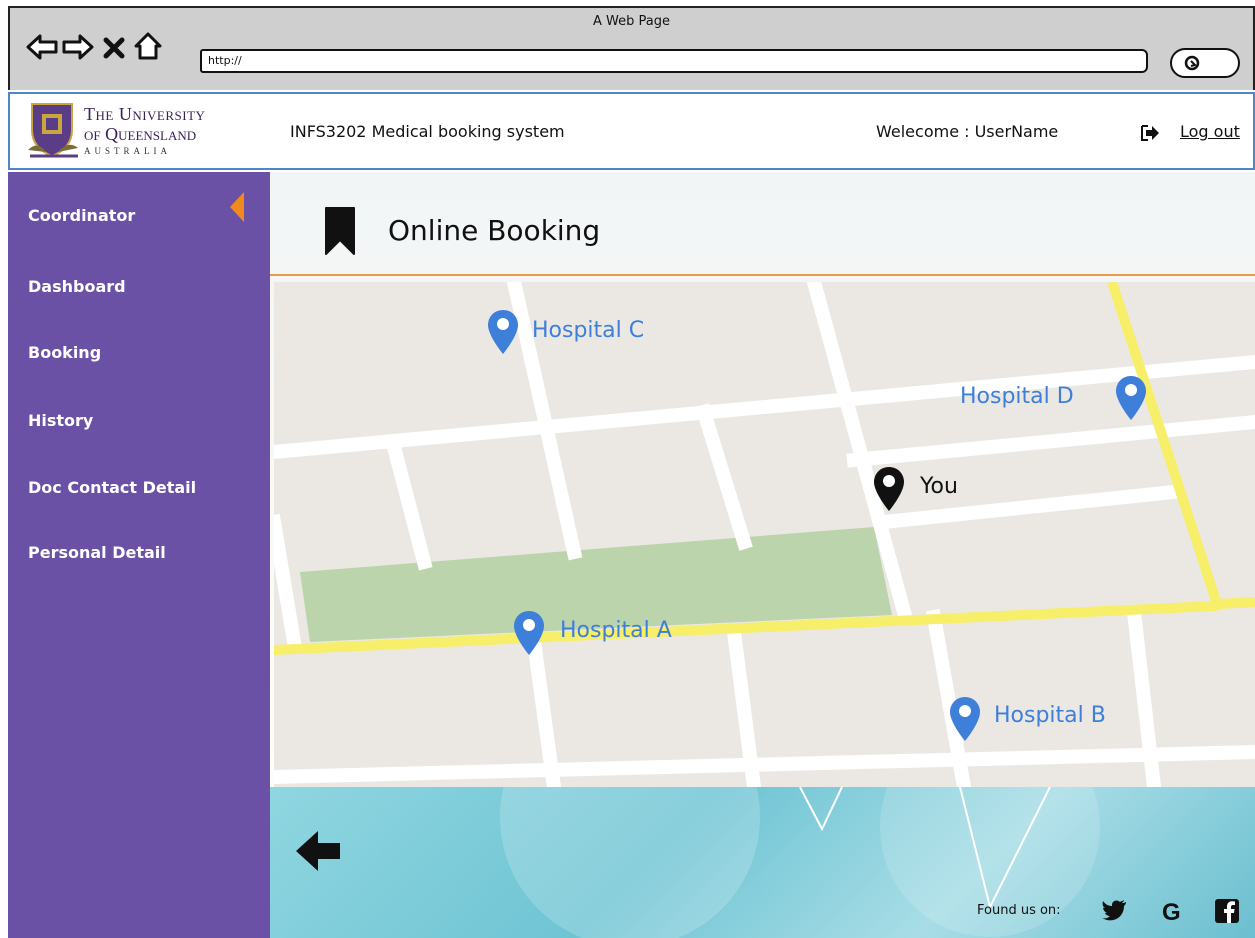 This screenshot has height=938, width=1255. I want to click on svg-text: G, so click(1171, 911).